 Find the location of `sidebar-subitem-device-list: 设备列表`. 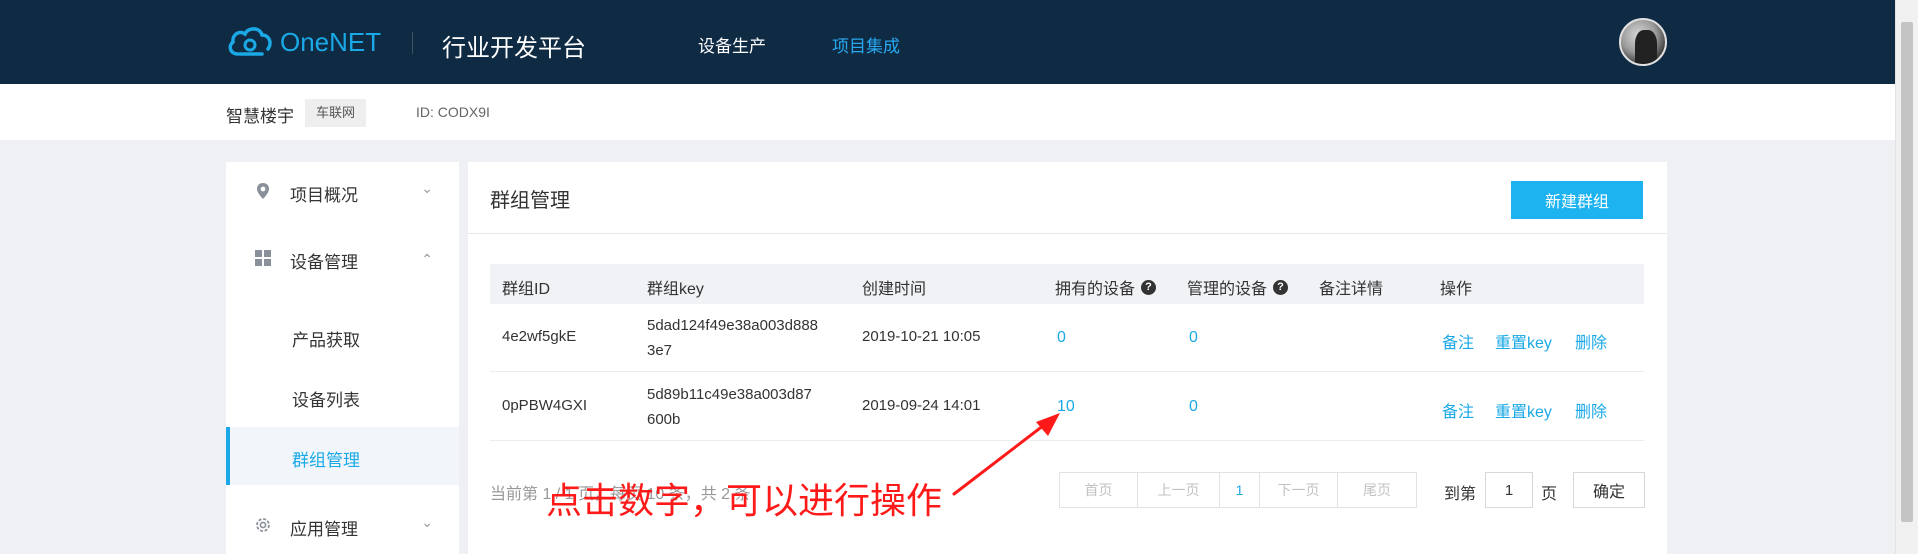

sidebar-subitem-device-list: 设备列表 is located at coordinates (342, 396).